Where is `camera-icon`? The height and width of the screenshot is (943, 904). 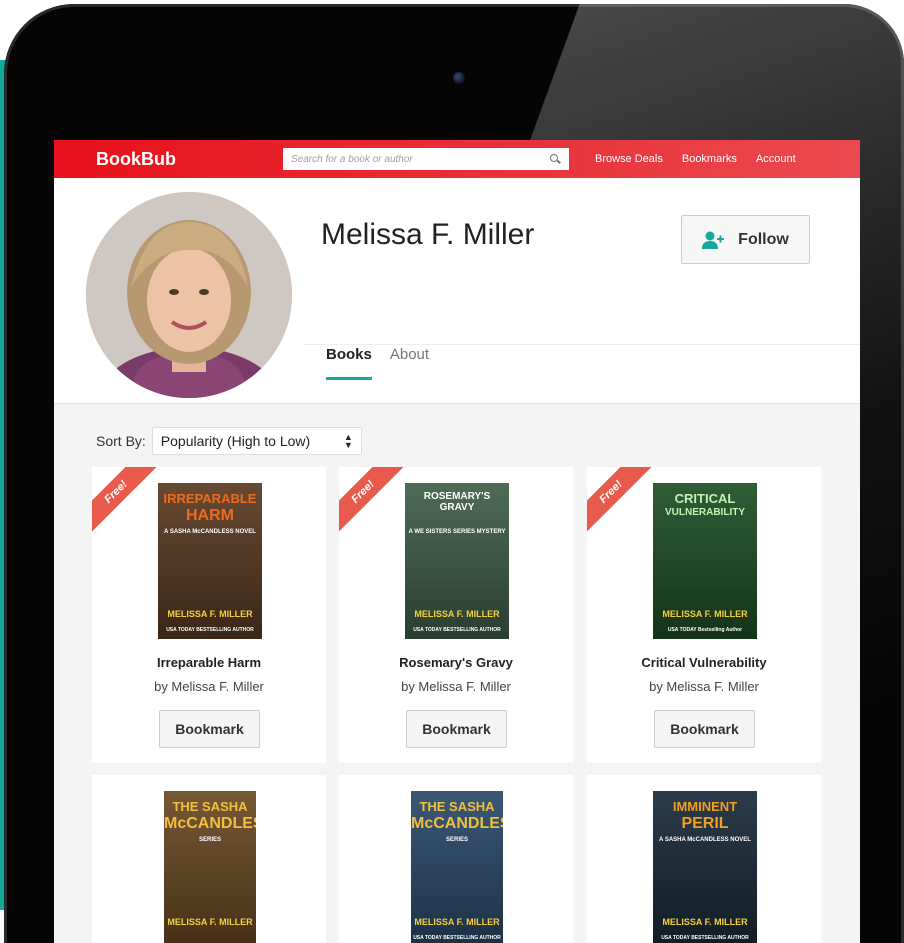
camera-icon is located at coordinates (459, 78).